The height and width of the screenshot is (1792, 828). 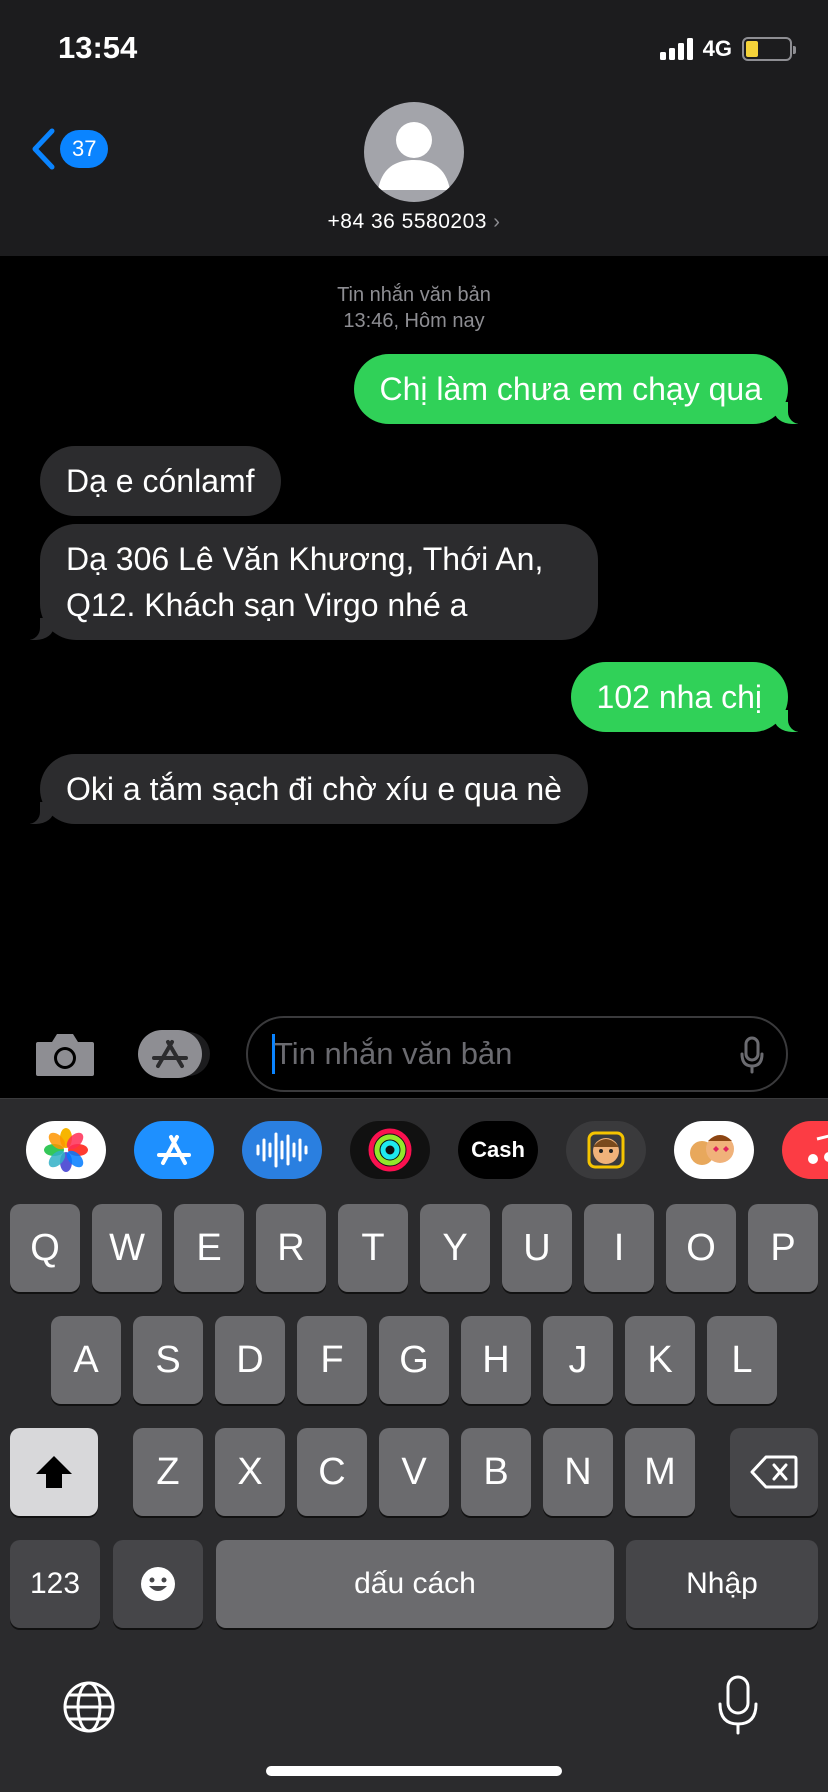 What do you see at coordinates (582, 389) in the screenshot?
I see `message-bubble-sent: Chị làm chưa em chạy qua` at bounding box center [582, 389].